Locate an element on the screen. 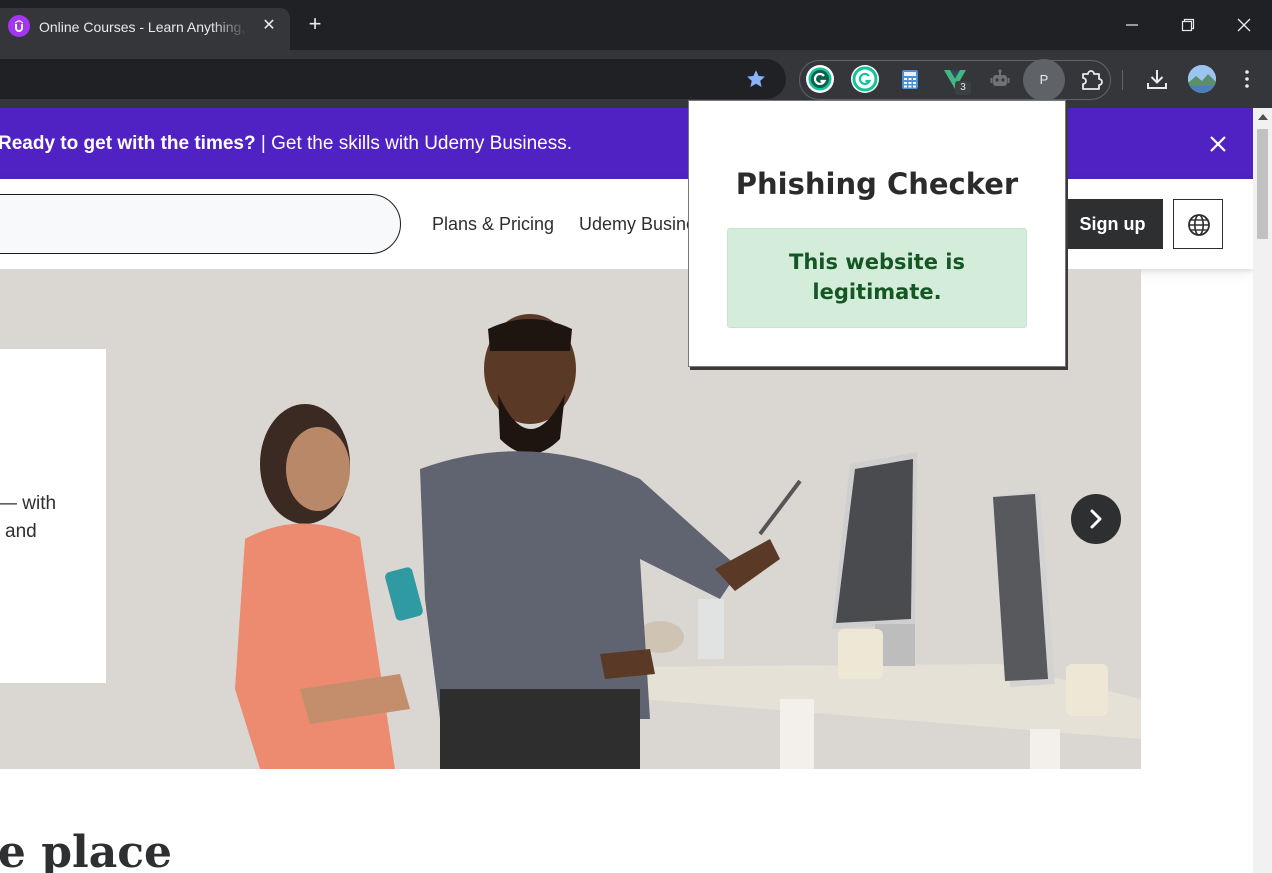 The width and height of the screenshot is (1272, 873). calculator-icon is located at coordinates (910, 79).